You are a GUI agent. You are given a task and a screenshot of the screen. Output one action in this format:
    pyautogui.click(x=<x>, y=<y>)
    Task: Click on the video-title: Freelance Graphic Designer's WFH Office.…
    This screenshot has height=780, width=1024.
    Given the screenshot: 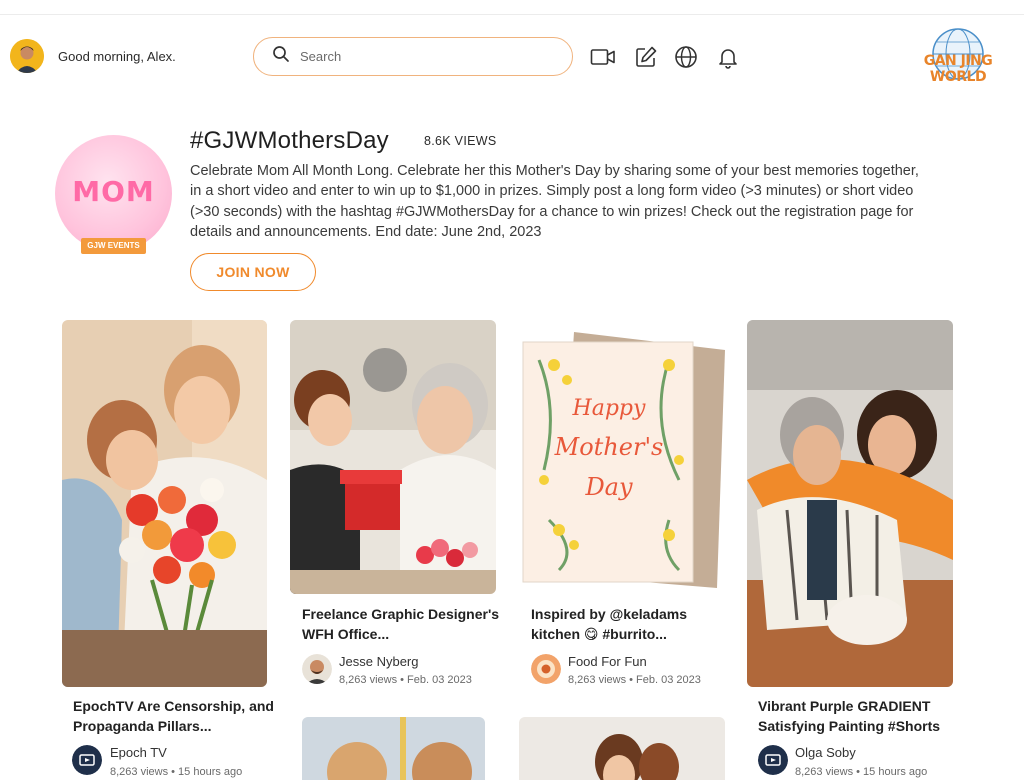 What is the action you would take?
    pyautogui.click(x=404, y=624)
    